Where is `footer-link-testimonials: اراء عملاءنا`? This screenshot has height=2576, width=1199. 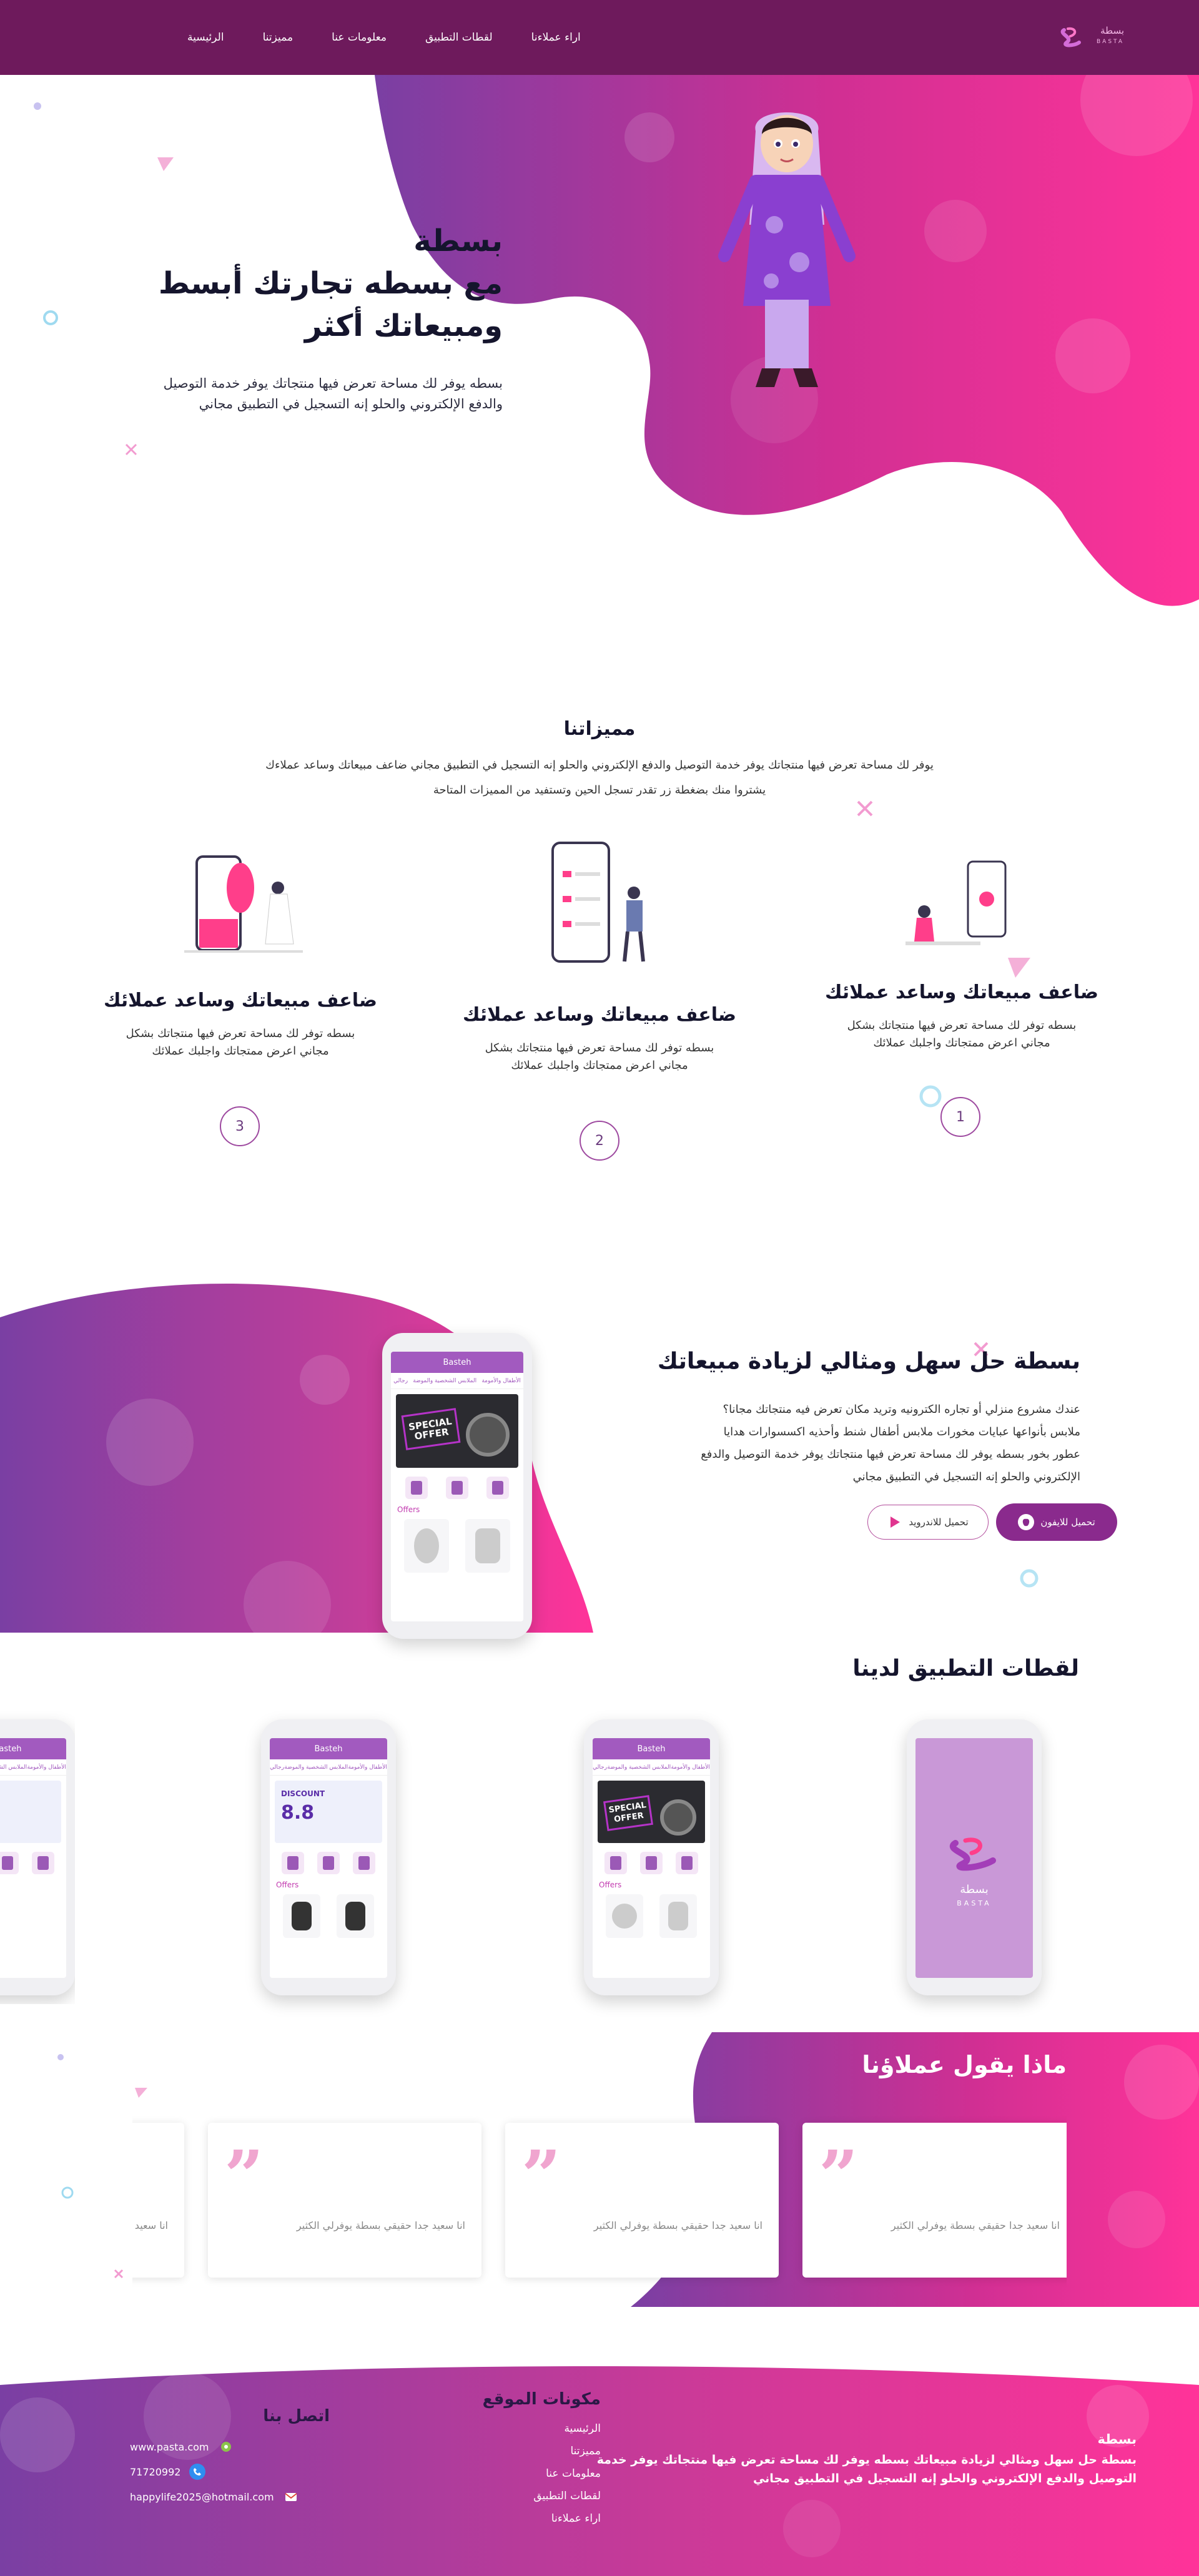 footer-link-testimonials: اراء عملاءنا is located at coordinates (519, 2518).